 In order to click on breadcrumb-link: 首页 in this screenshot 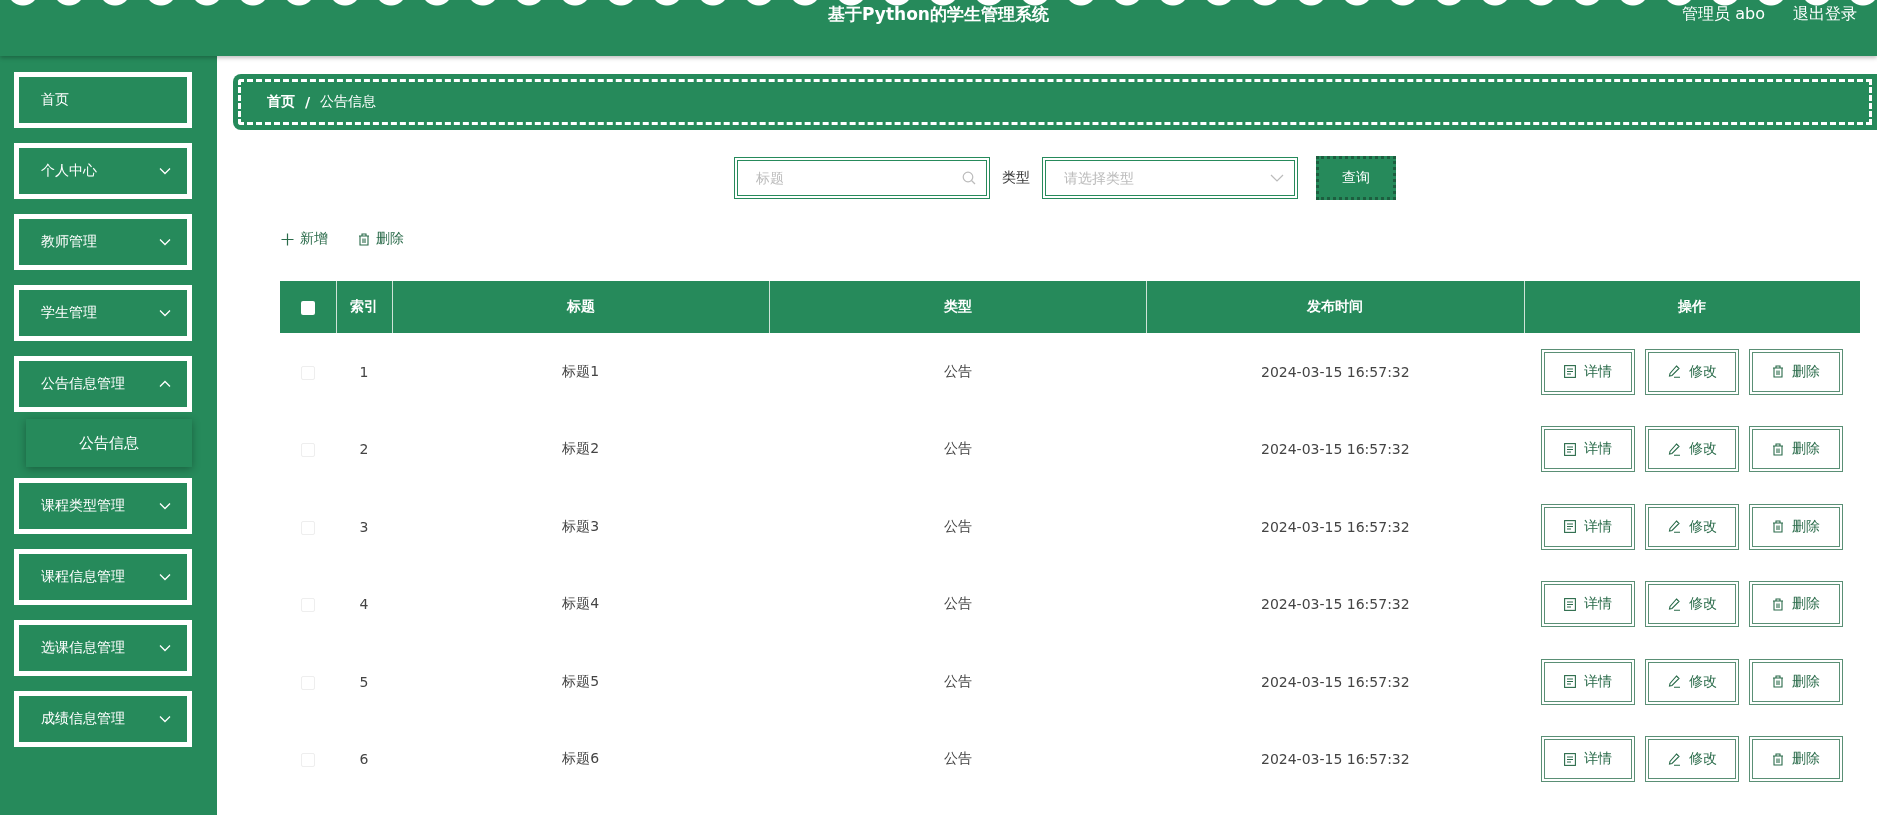, I will do `click(281, 102)`.